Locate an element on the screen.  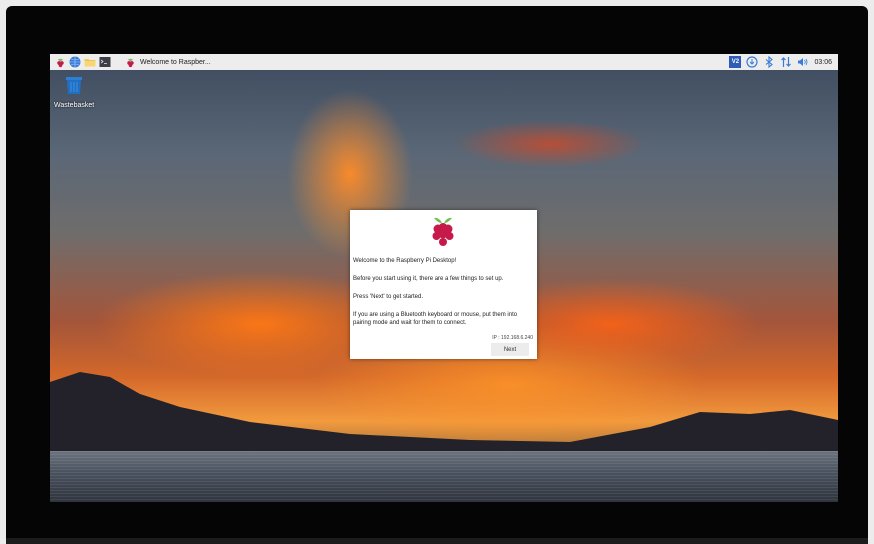
terminal-icon is located at coordinates (105, 62).